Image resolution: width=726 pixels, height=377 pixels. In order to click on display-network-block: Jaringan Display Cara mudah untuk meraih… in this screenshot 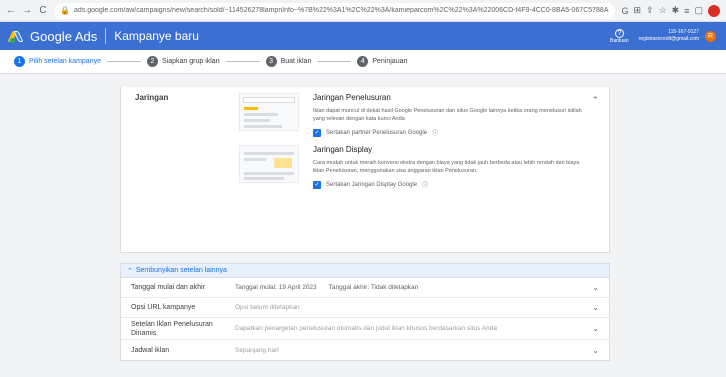, I will do `click(411, 167)`.